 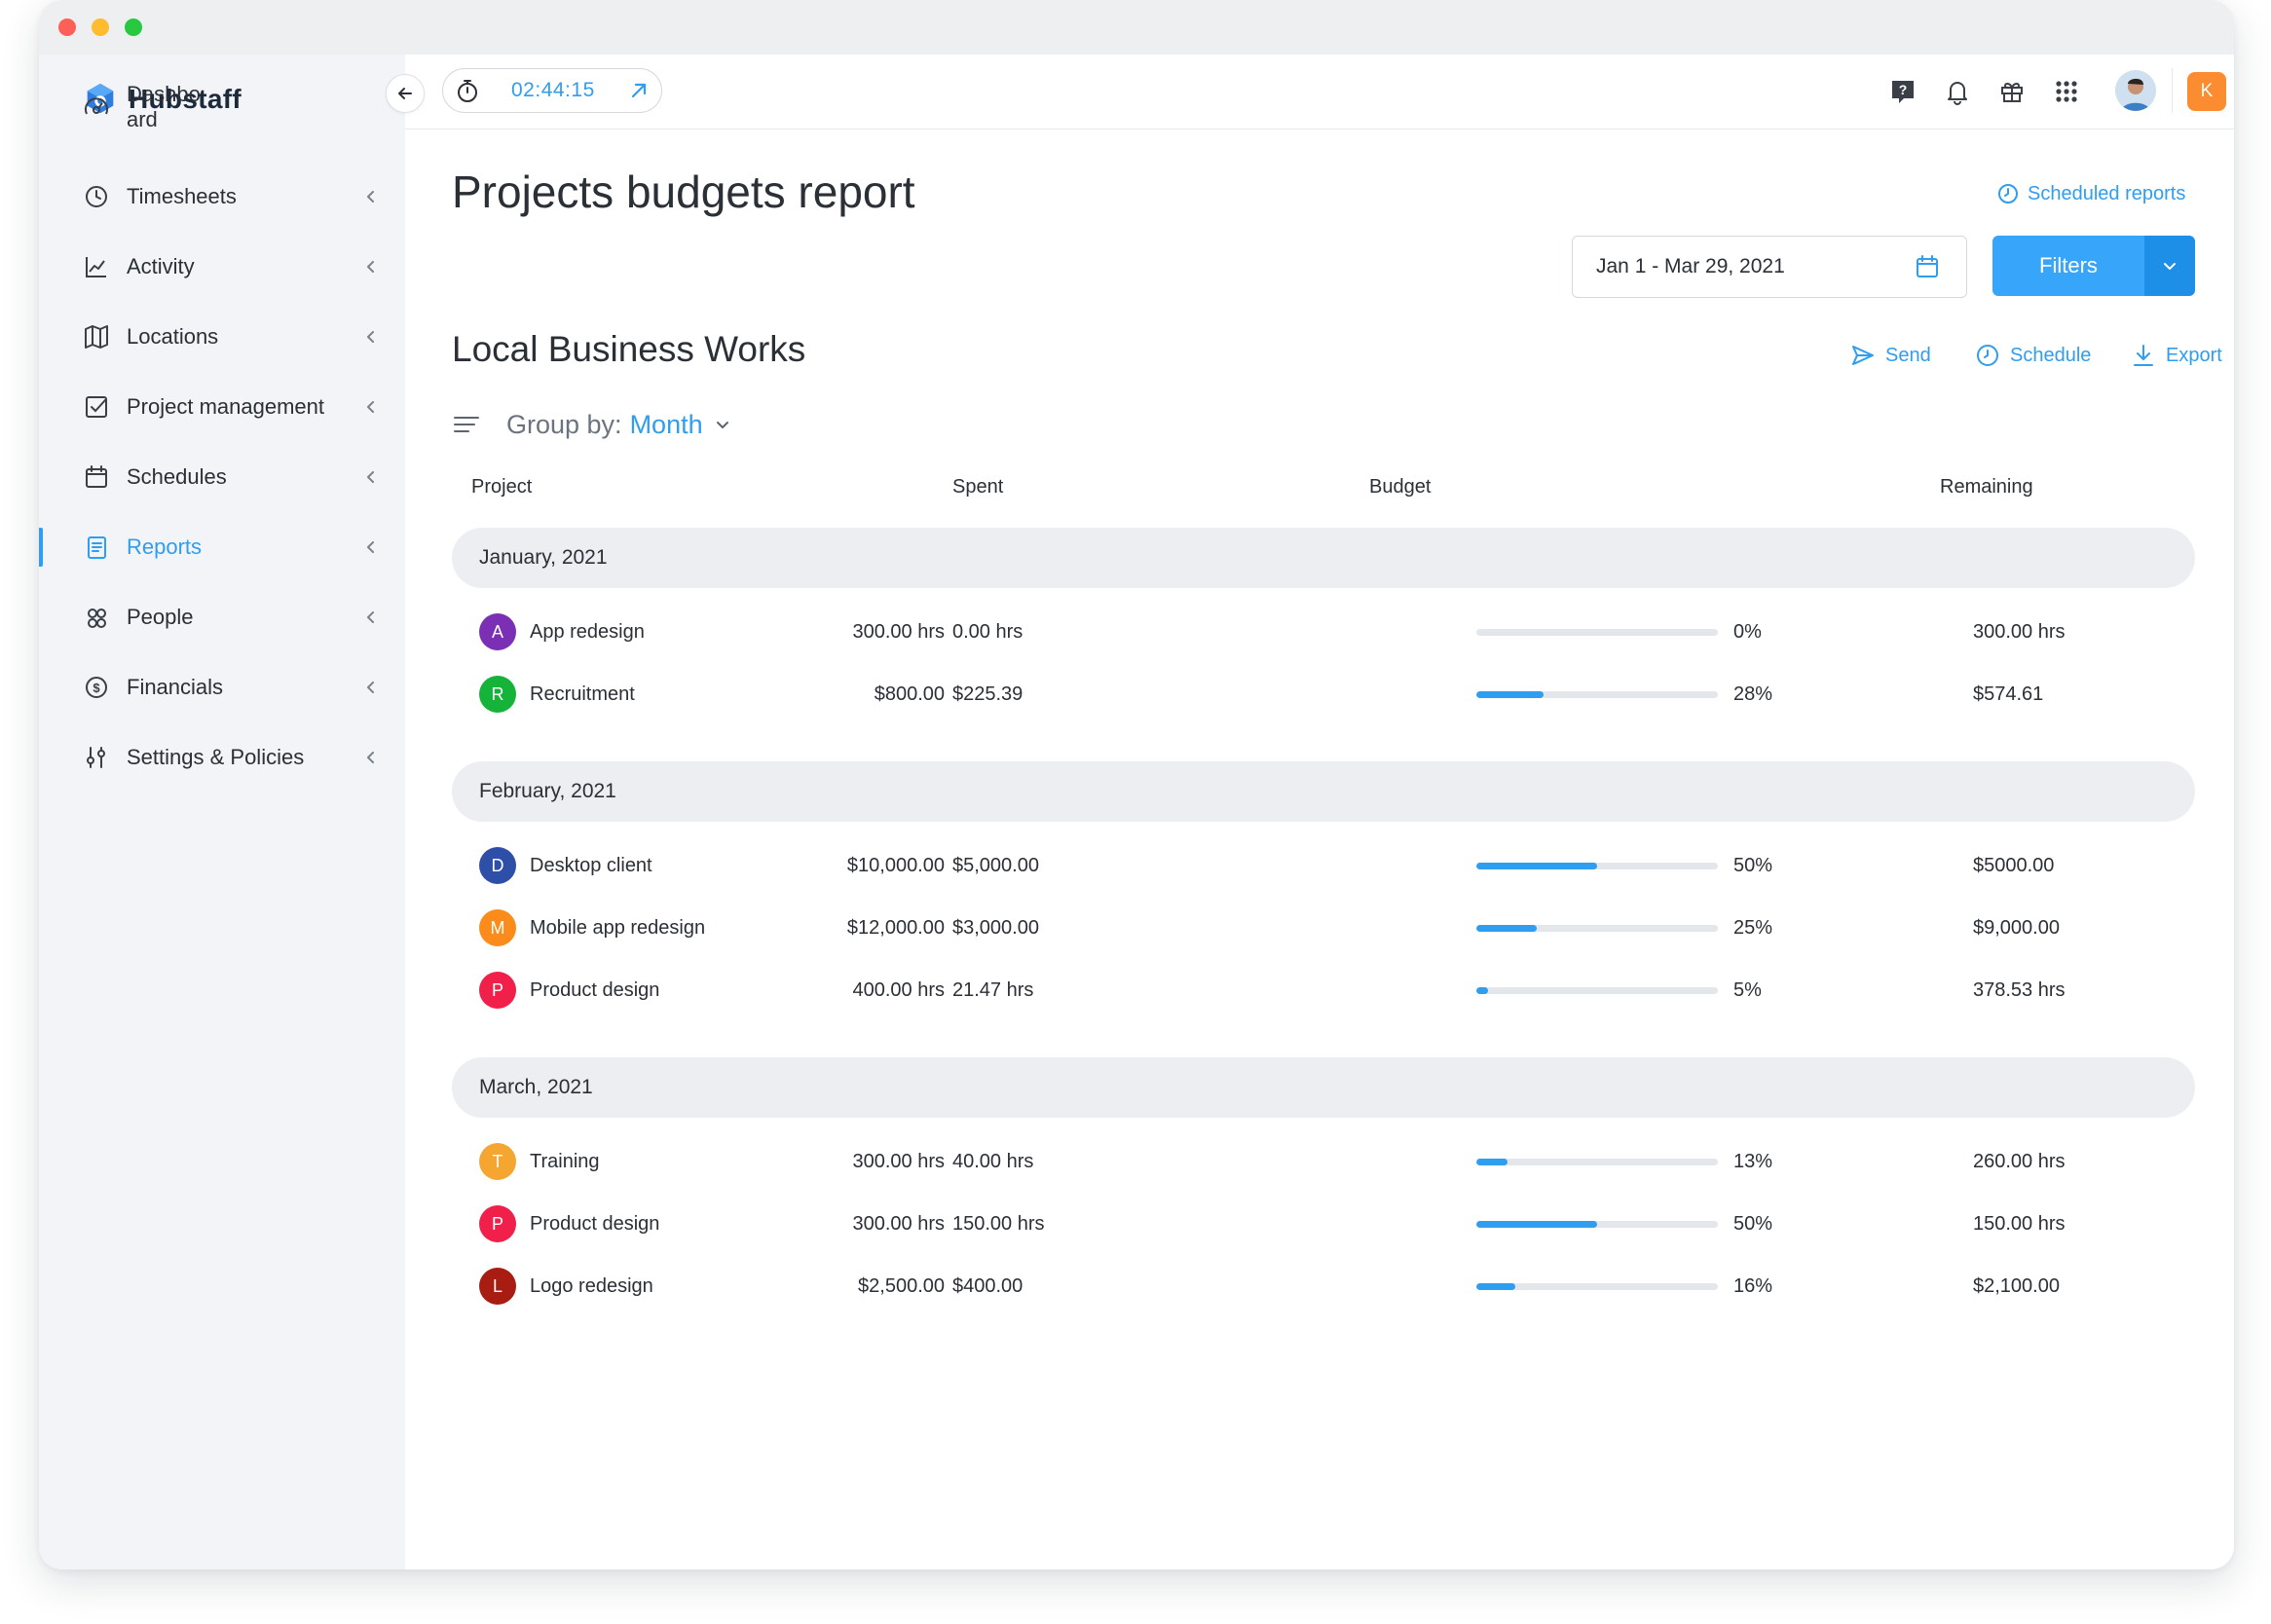 What do you see at coordinates (2051, 355) in the screenshot?
I see `schedule-label: Schedule` at bounding box center [2051, 355].